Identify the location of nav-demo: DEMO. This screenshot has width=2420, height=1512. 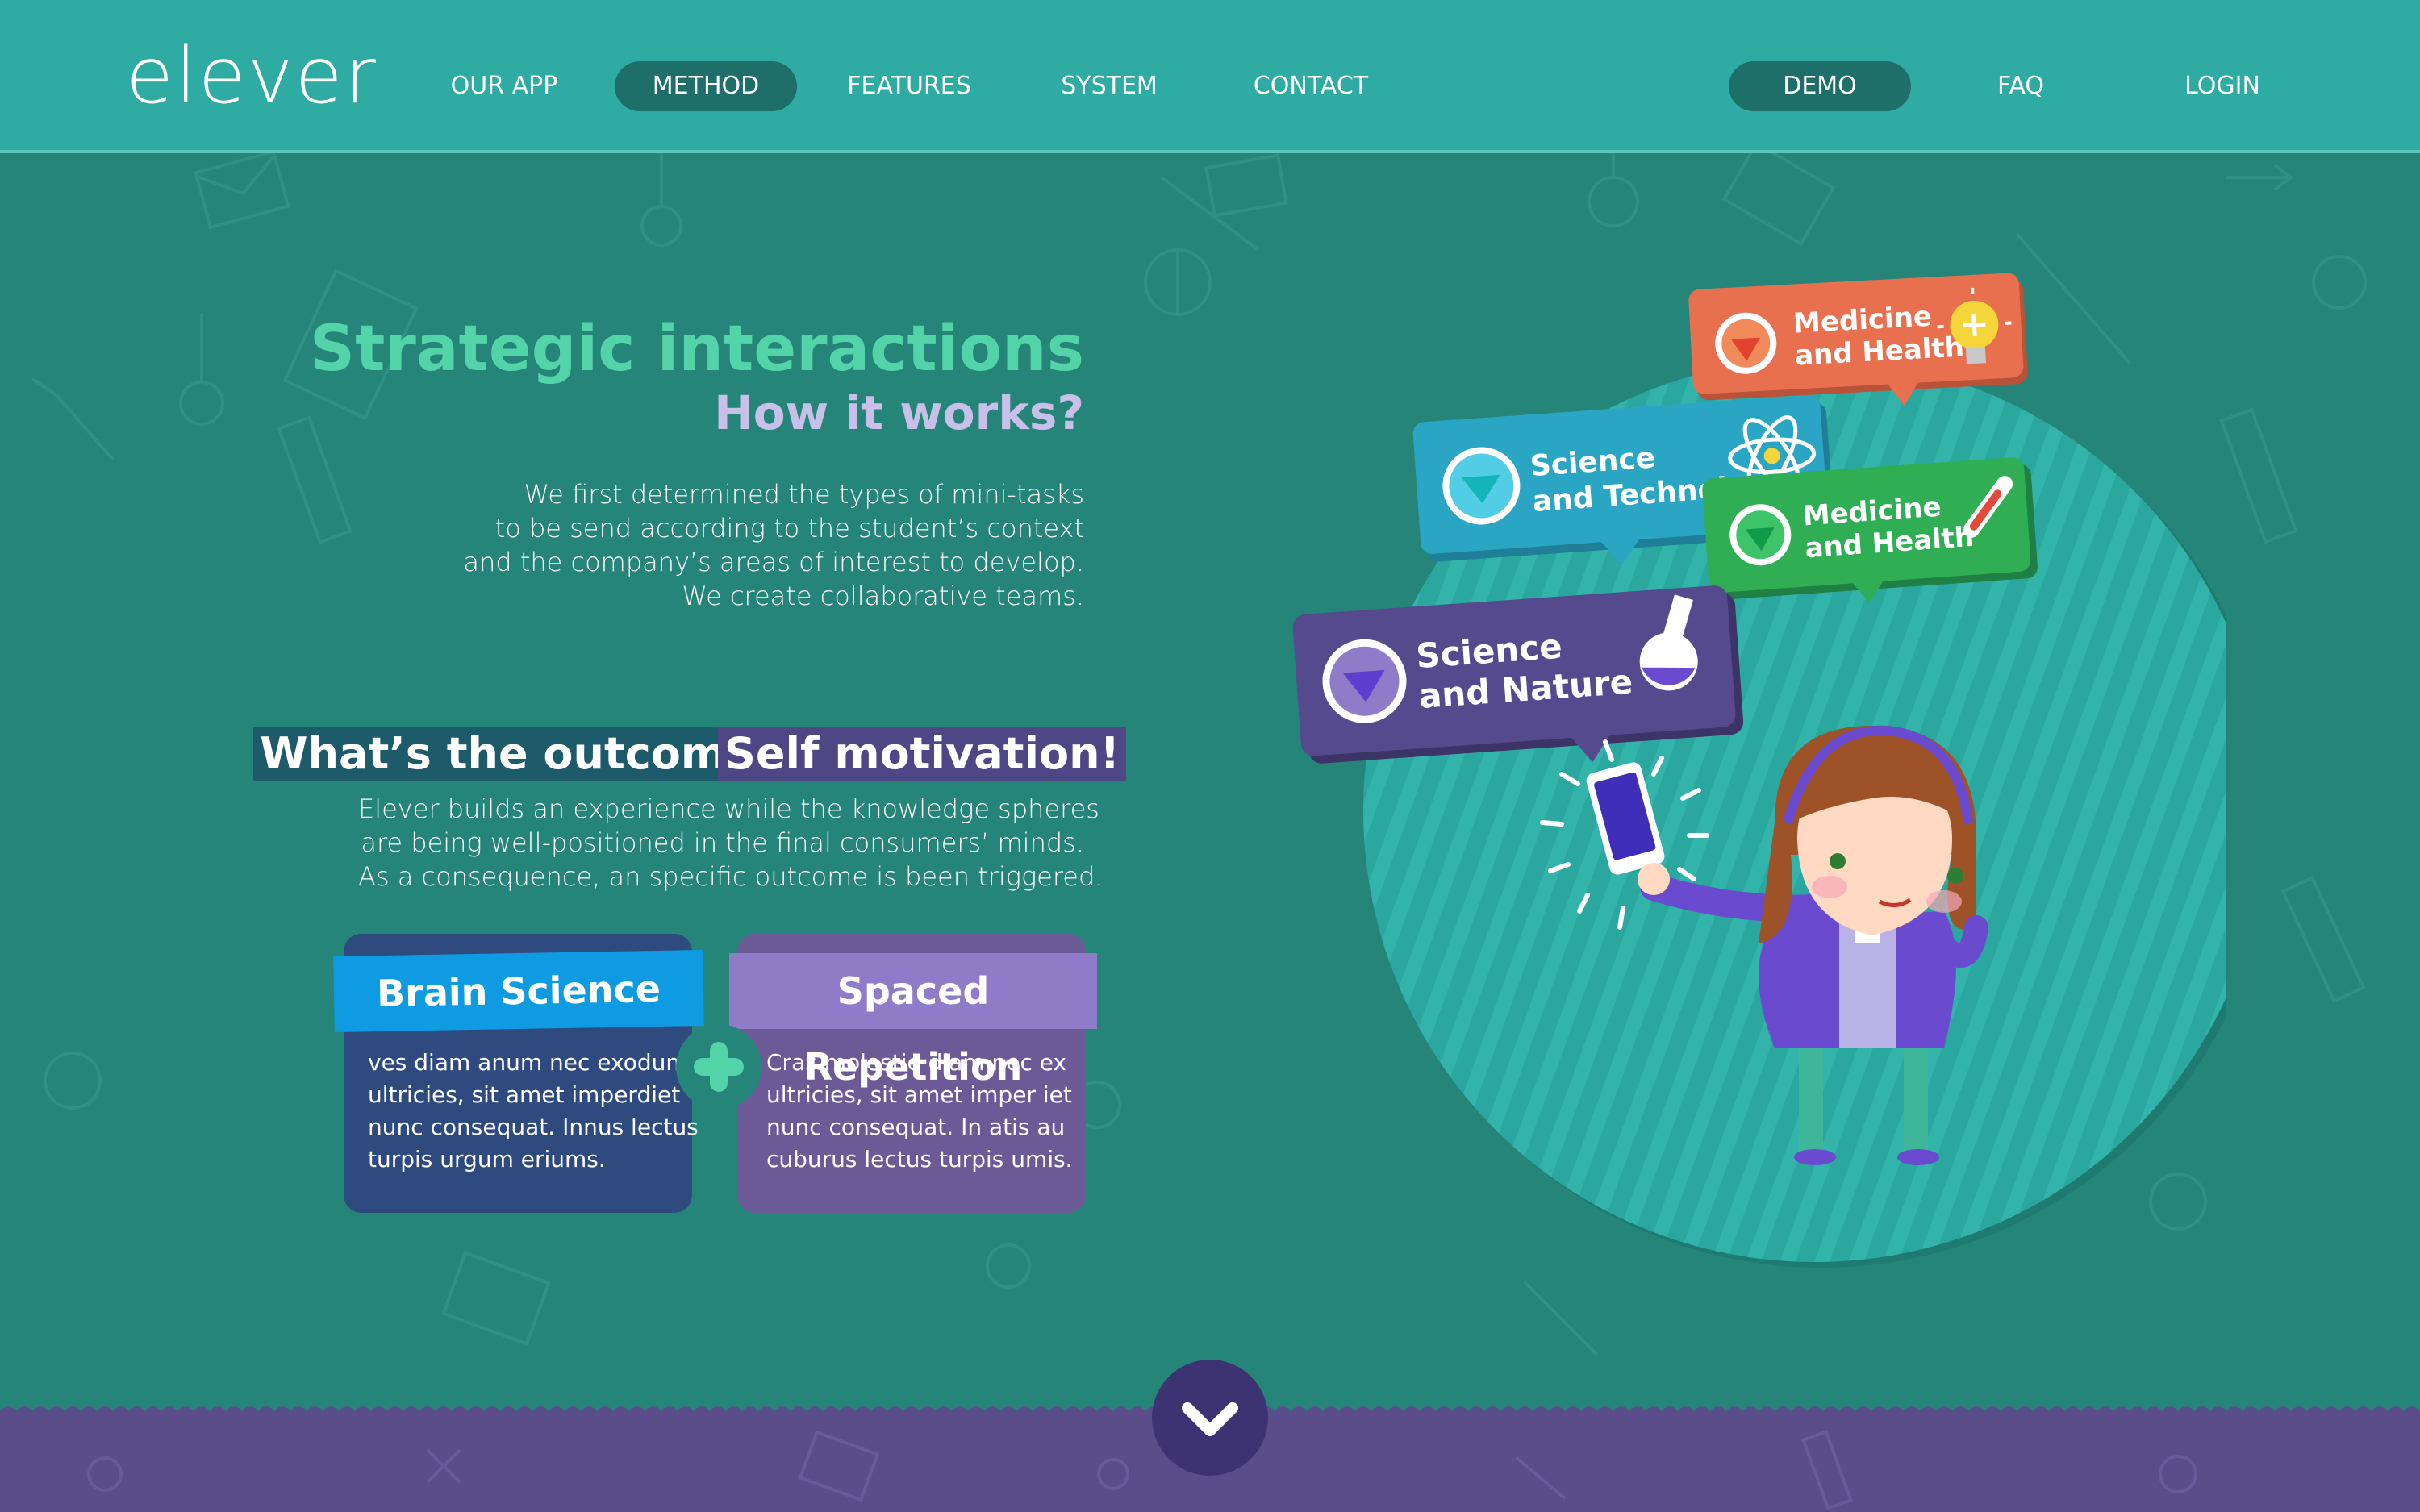
(1820, 86).